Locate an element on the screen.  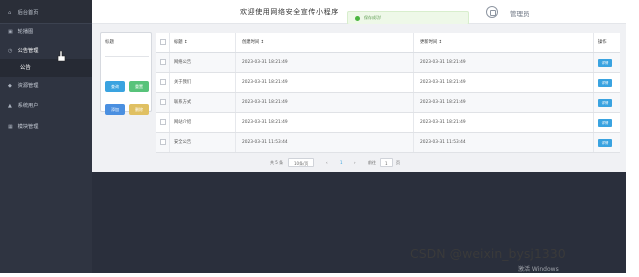
page-number-current: 1 is located at coordinates (341, 162).